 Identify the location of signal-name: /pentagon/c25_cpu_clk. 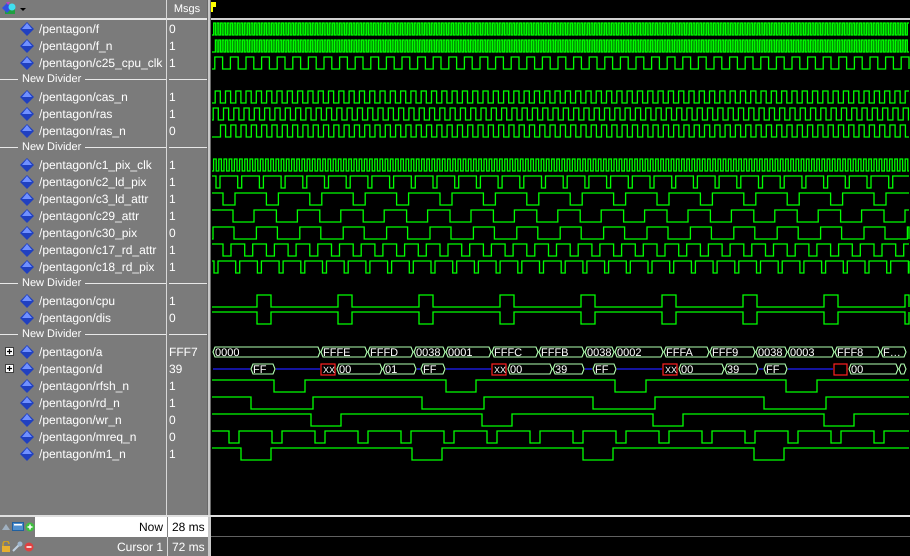
(100, 63).